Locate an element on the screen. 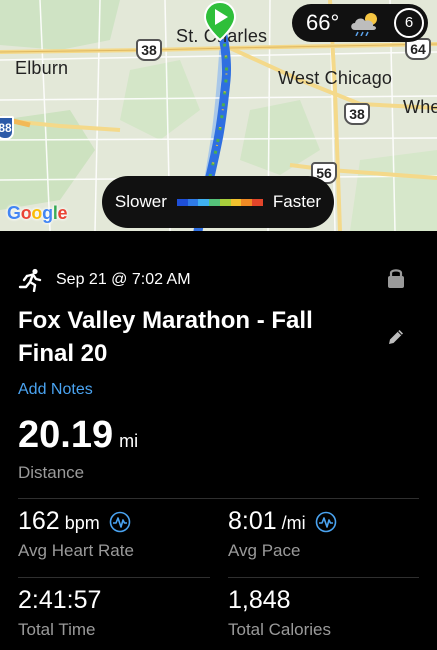 The height and width of the screenshot is (650, 437). pace-stat: 8:01 /mi Avg Pace is located at coordinates (282, 534).